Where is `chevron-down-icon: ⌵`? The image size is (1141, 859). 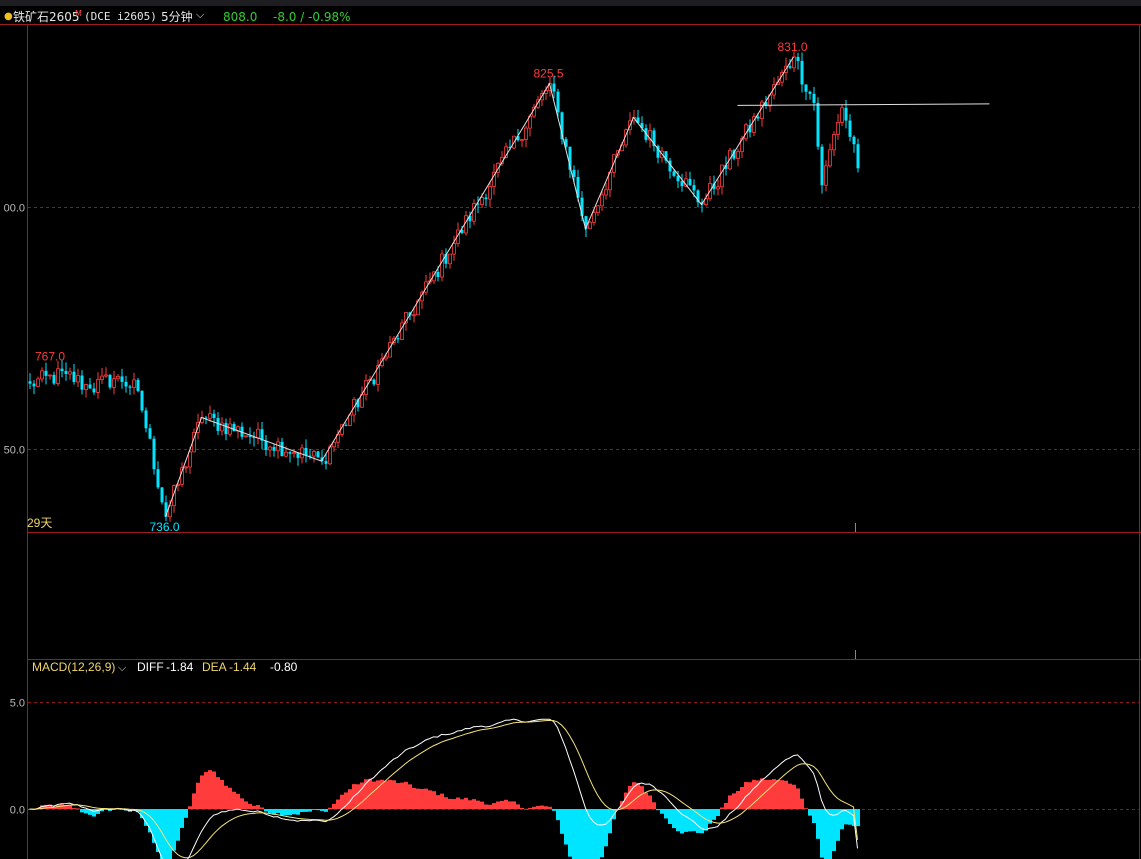
chevron-down-icon: ⌵ is located at coordinates (122, 667).